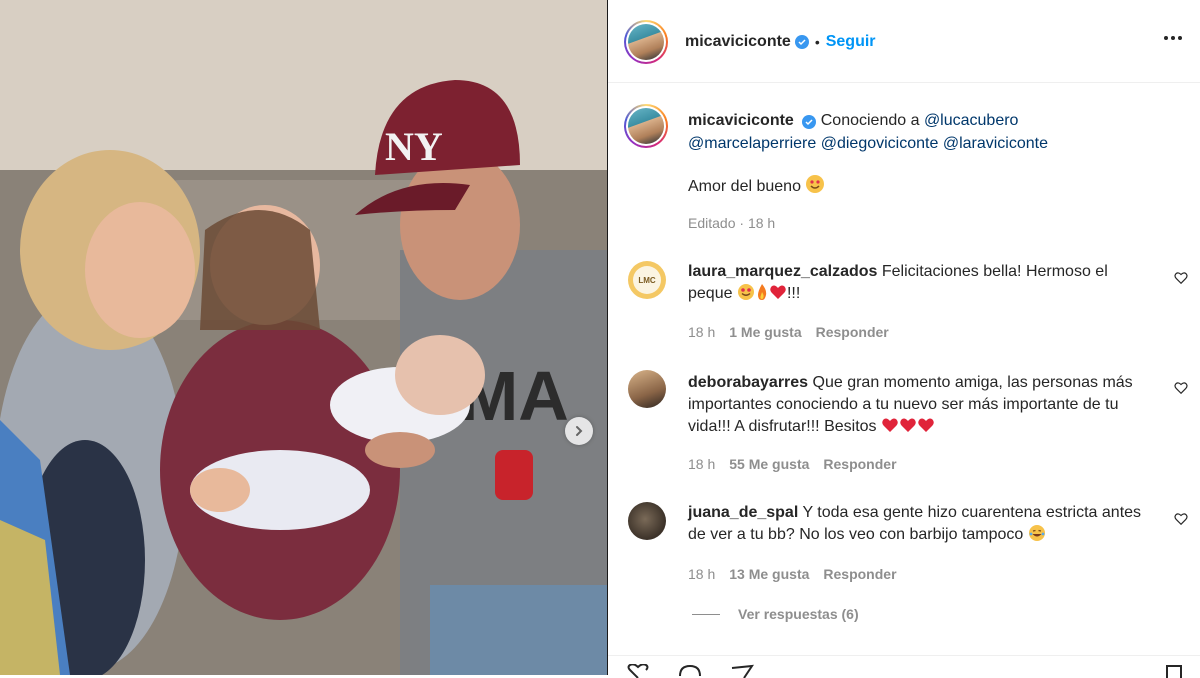 This screenshot has width=1200, height=678. I want to click on comment-meta: 18 h 1 Me gusta Responder, so click(788, 332).